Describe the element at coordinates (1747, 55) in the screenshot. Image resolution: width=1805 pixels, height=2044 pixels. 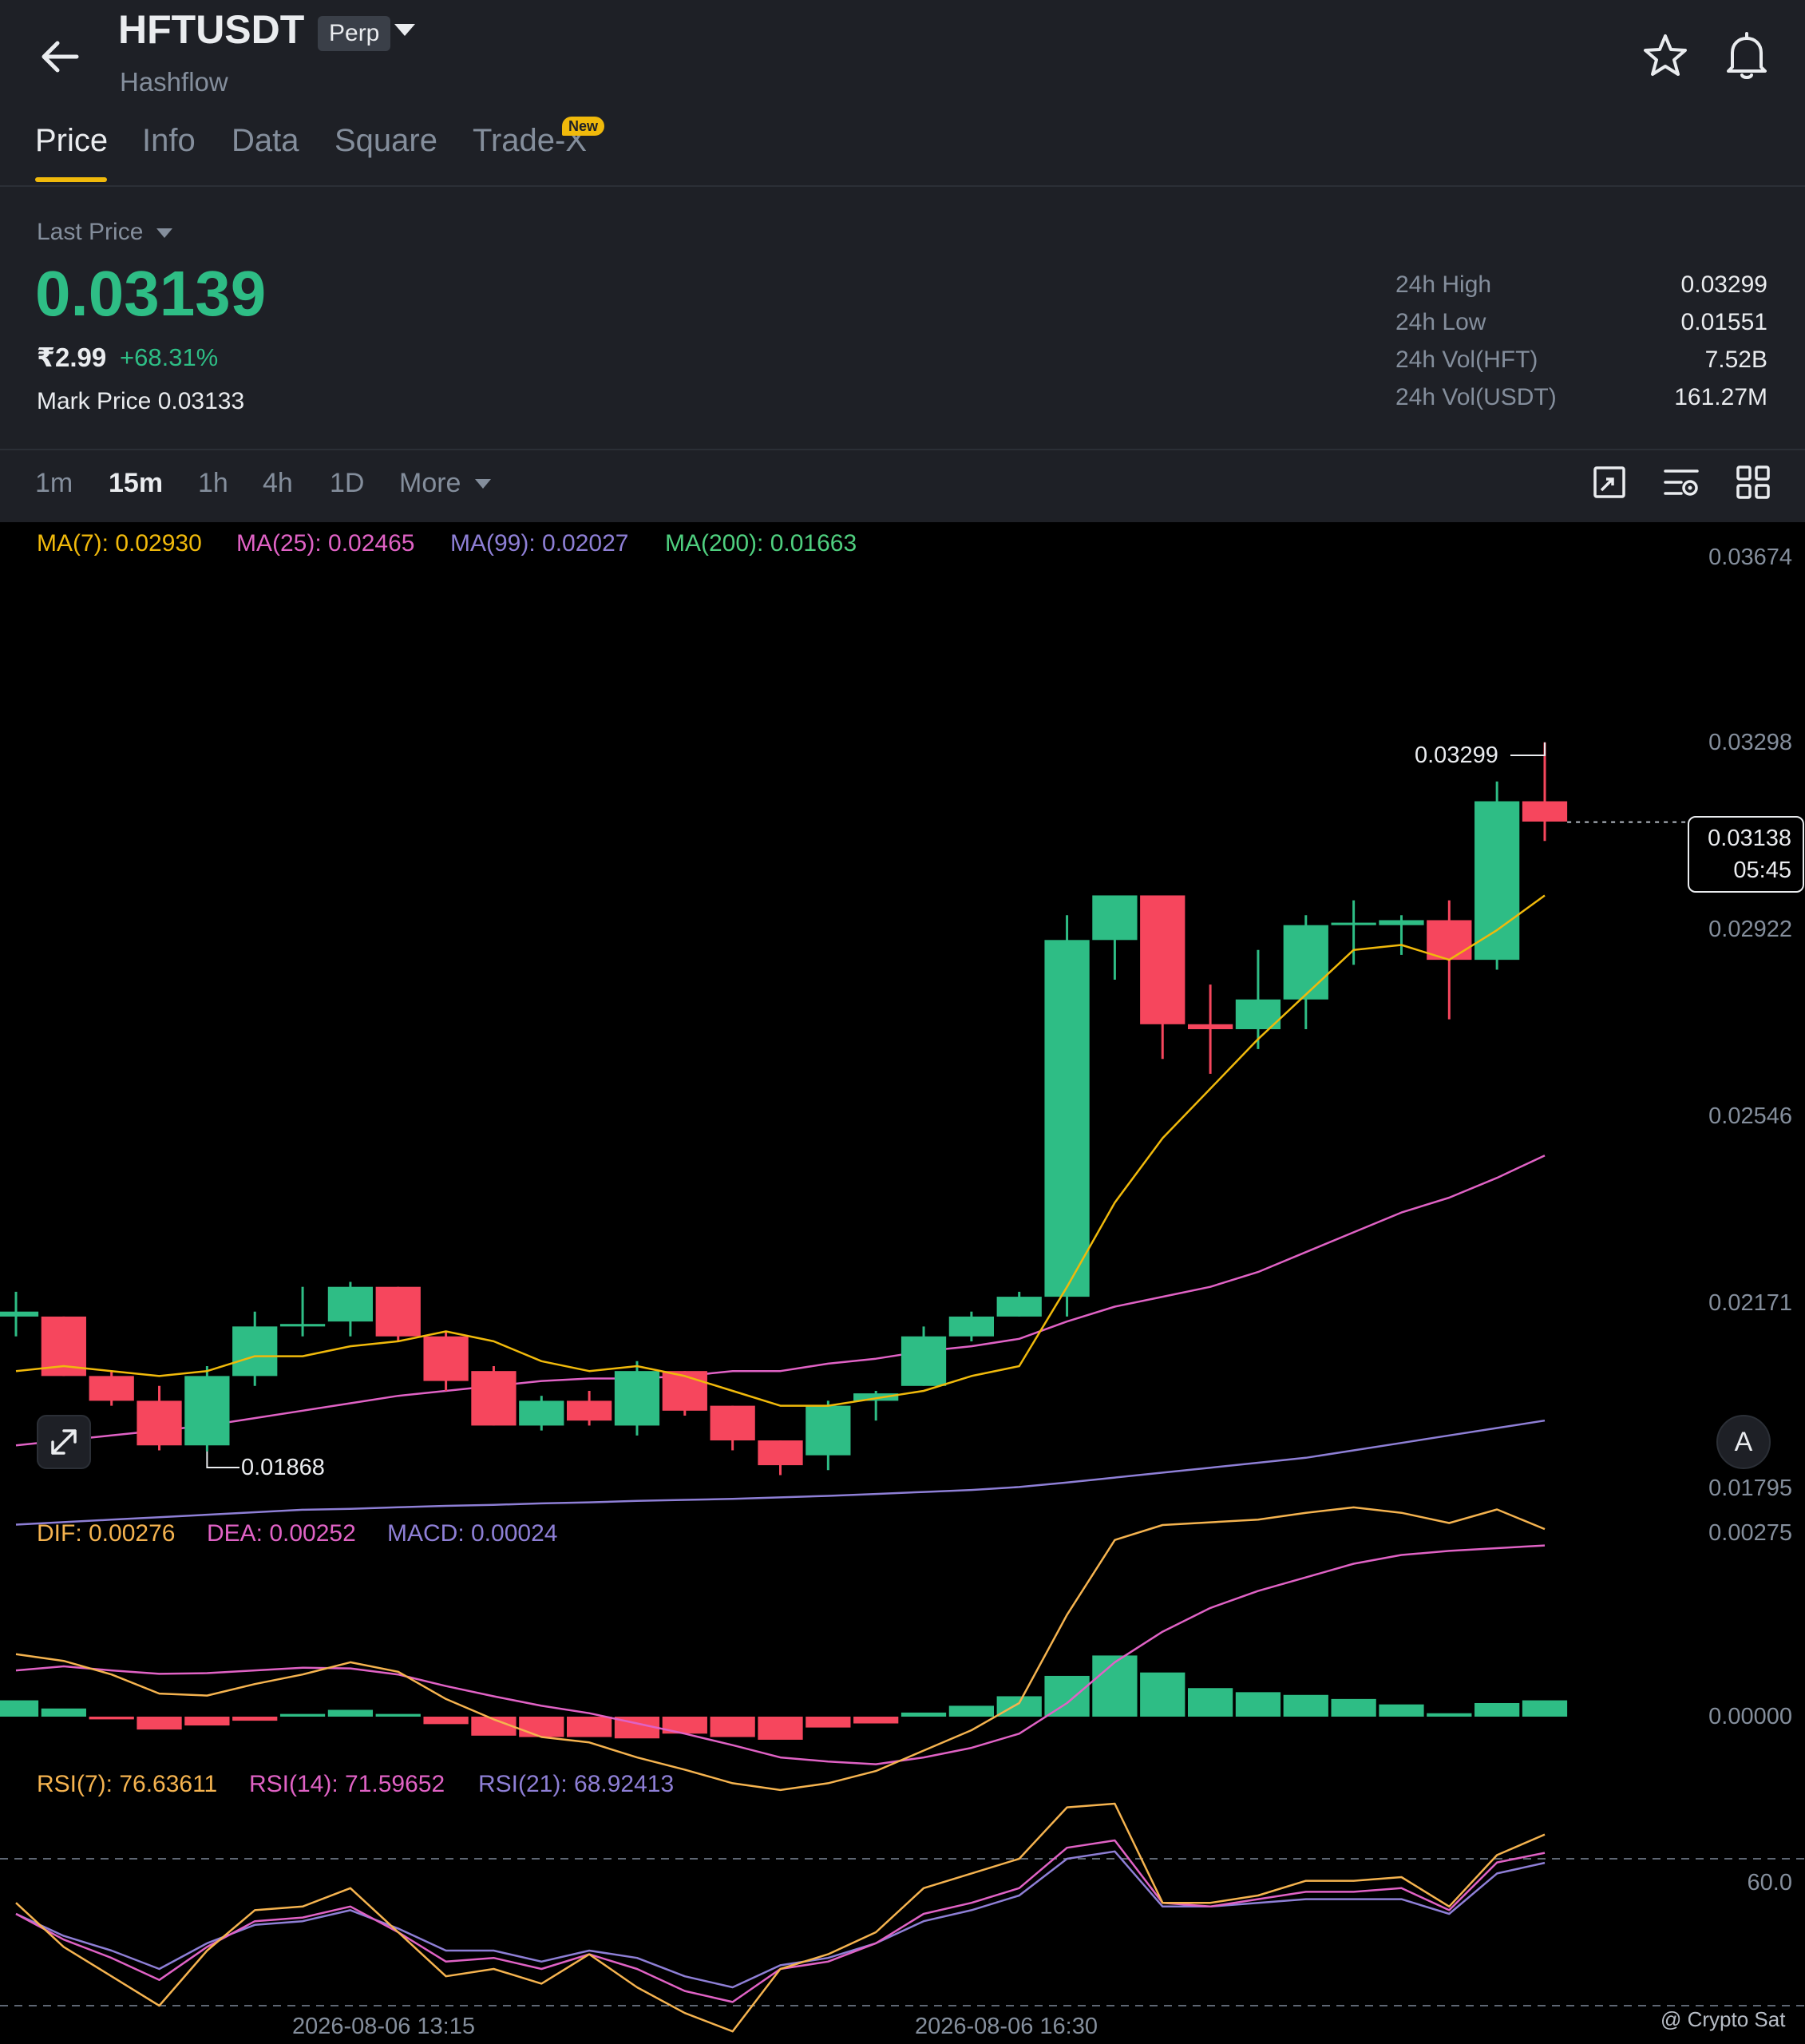
I see `bell-icon` at that location.